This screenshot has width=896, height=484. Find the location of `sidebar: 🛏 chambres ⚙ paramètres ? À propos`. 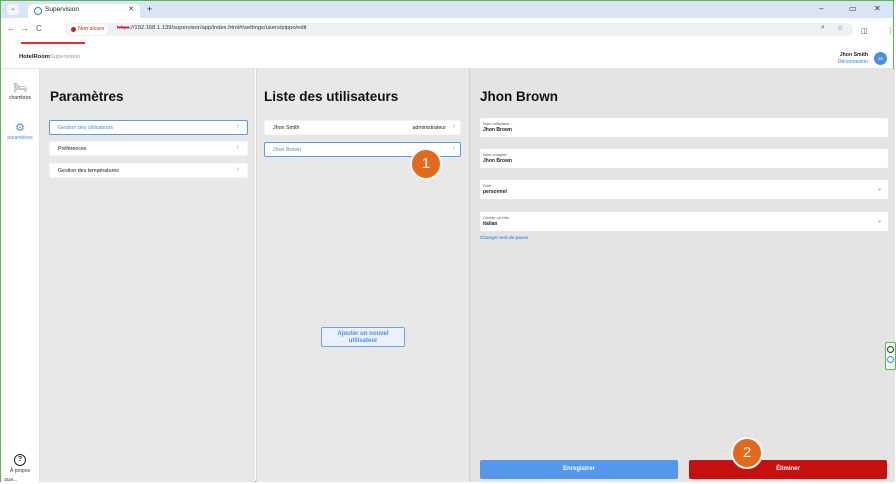

sidebar: 🛏 chambres ⚙ paramètres ? À propos is located at coordinates (20, 275).